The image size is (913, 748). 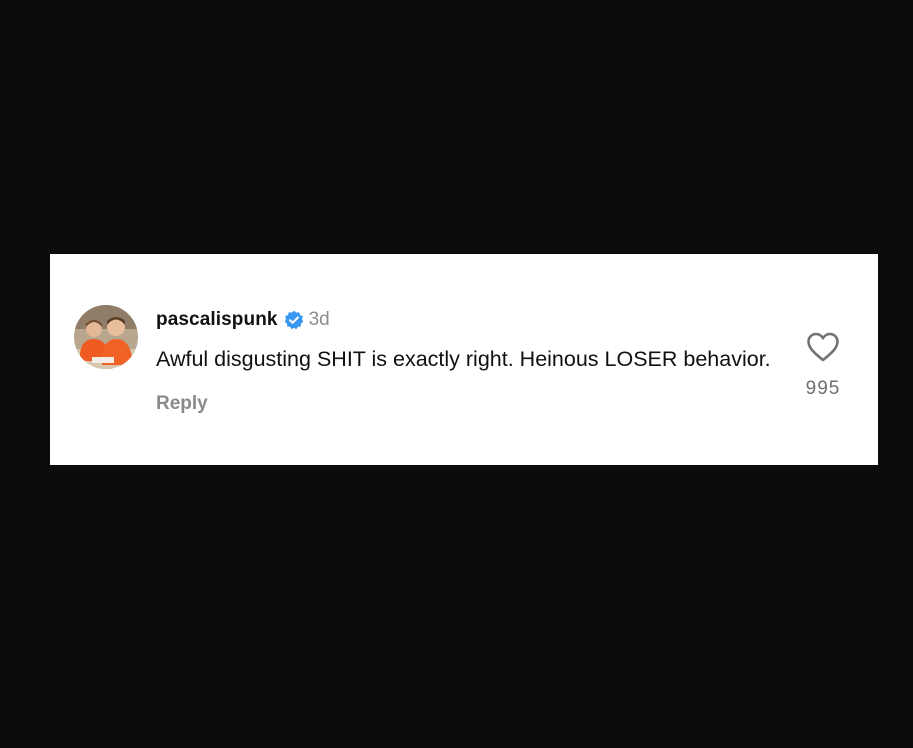 What do you see at coordinates (217, 320) in the screenshot?
I see `username: pascalispunk` at bounding box center [217, 320].